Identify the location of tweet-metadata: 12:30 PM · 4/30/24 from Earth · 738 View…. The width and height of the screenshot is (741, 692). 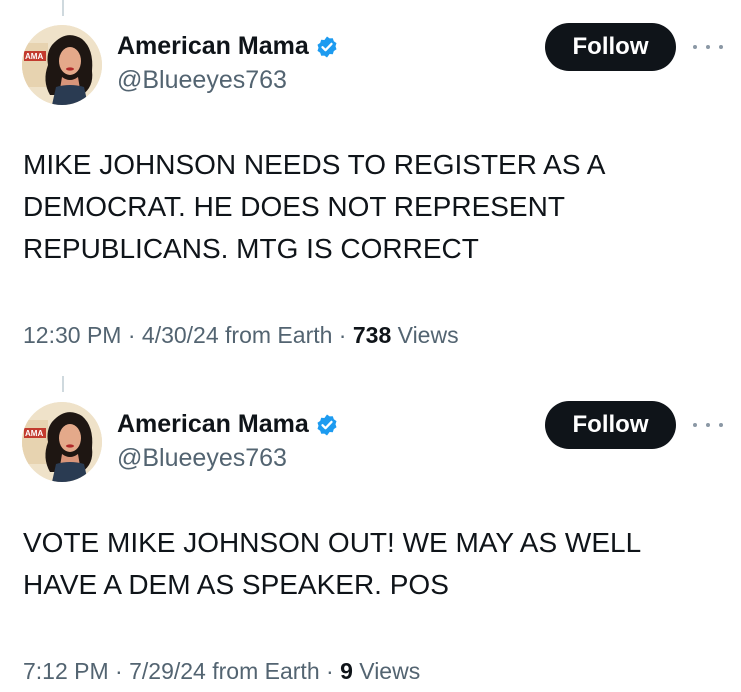
(241, 335).